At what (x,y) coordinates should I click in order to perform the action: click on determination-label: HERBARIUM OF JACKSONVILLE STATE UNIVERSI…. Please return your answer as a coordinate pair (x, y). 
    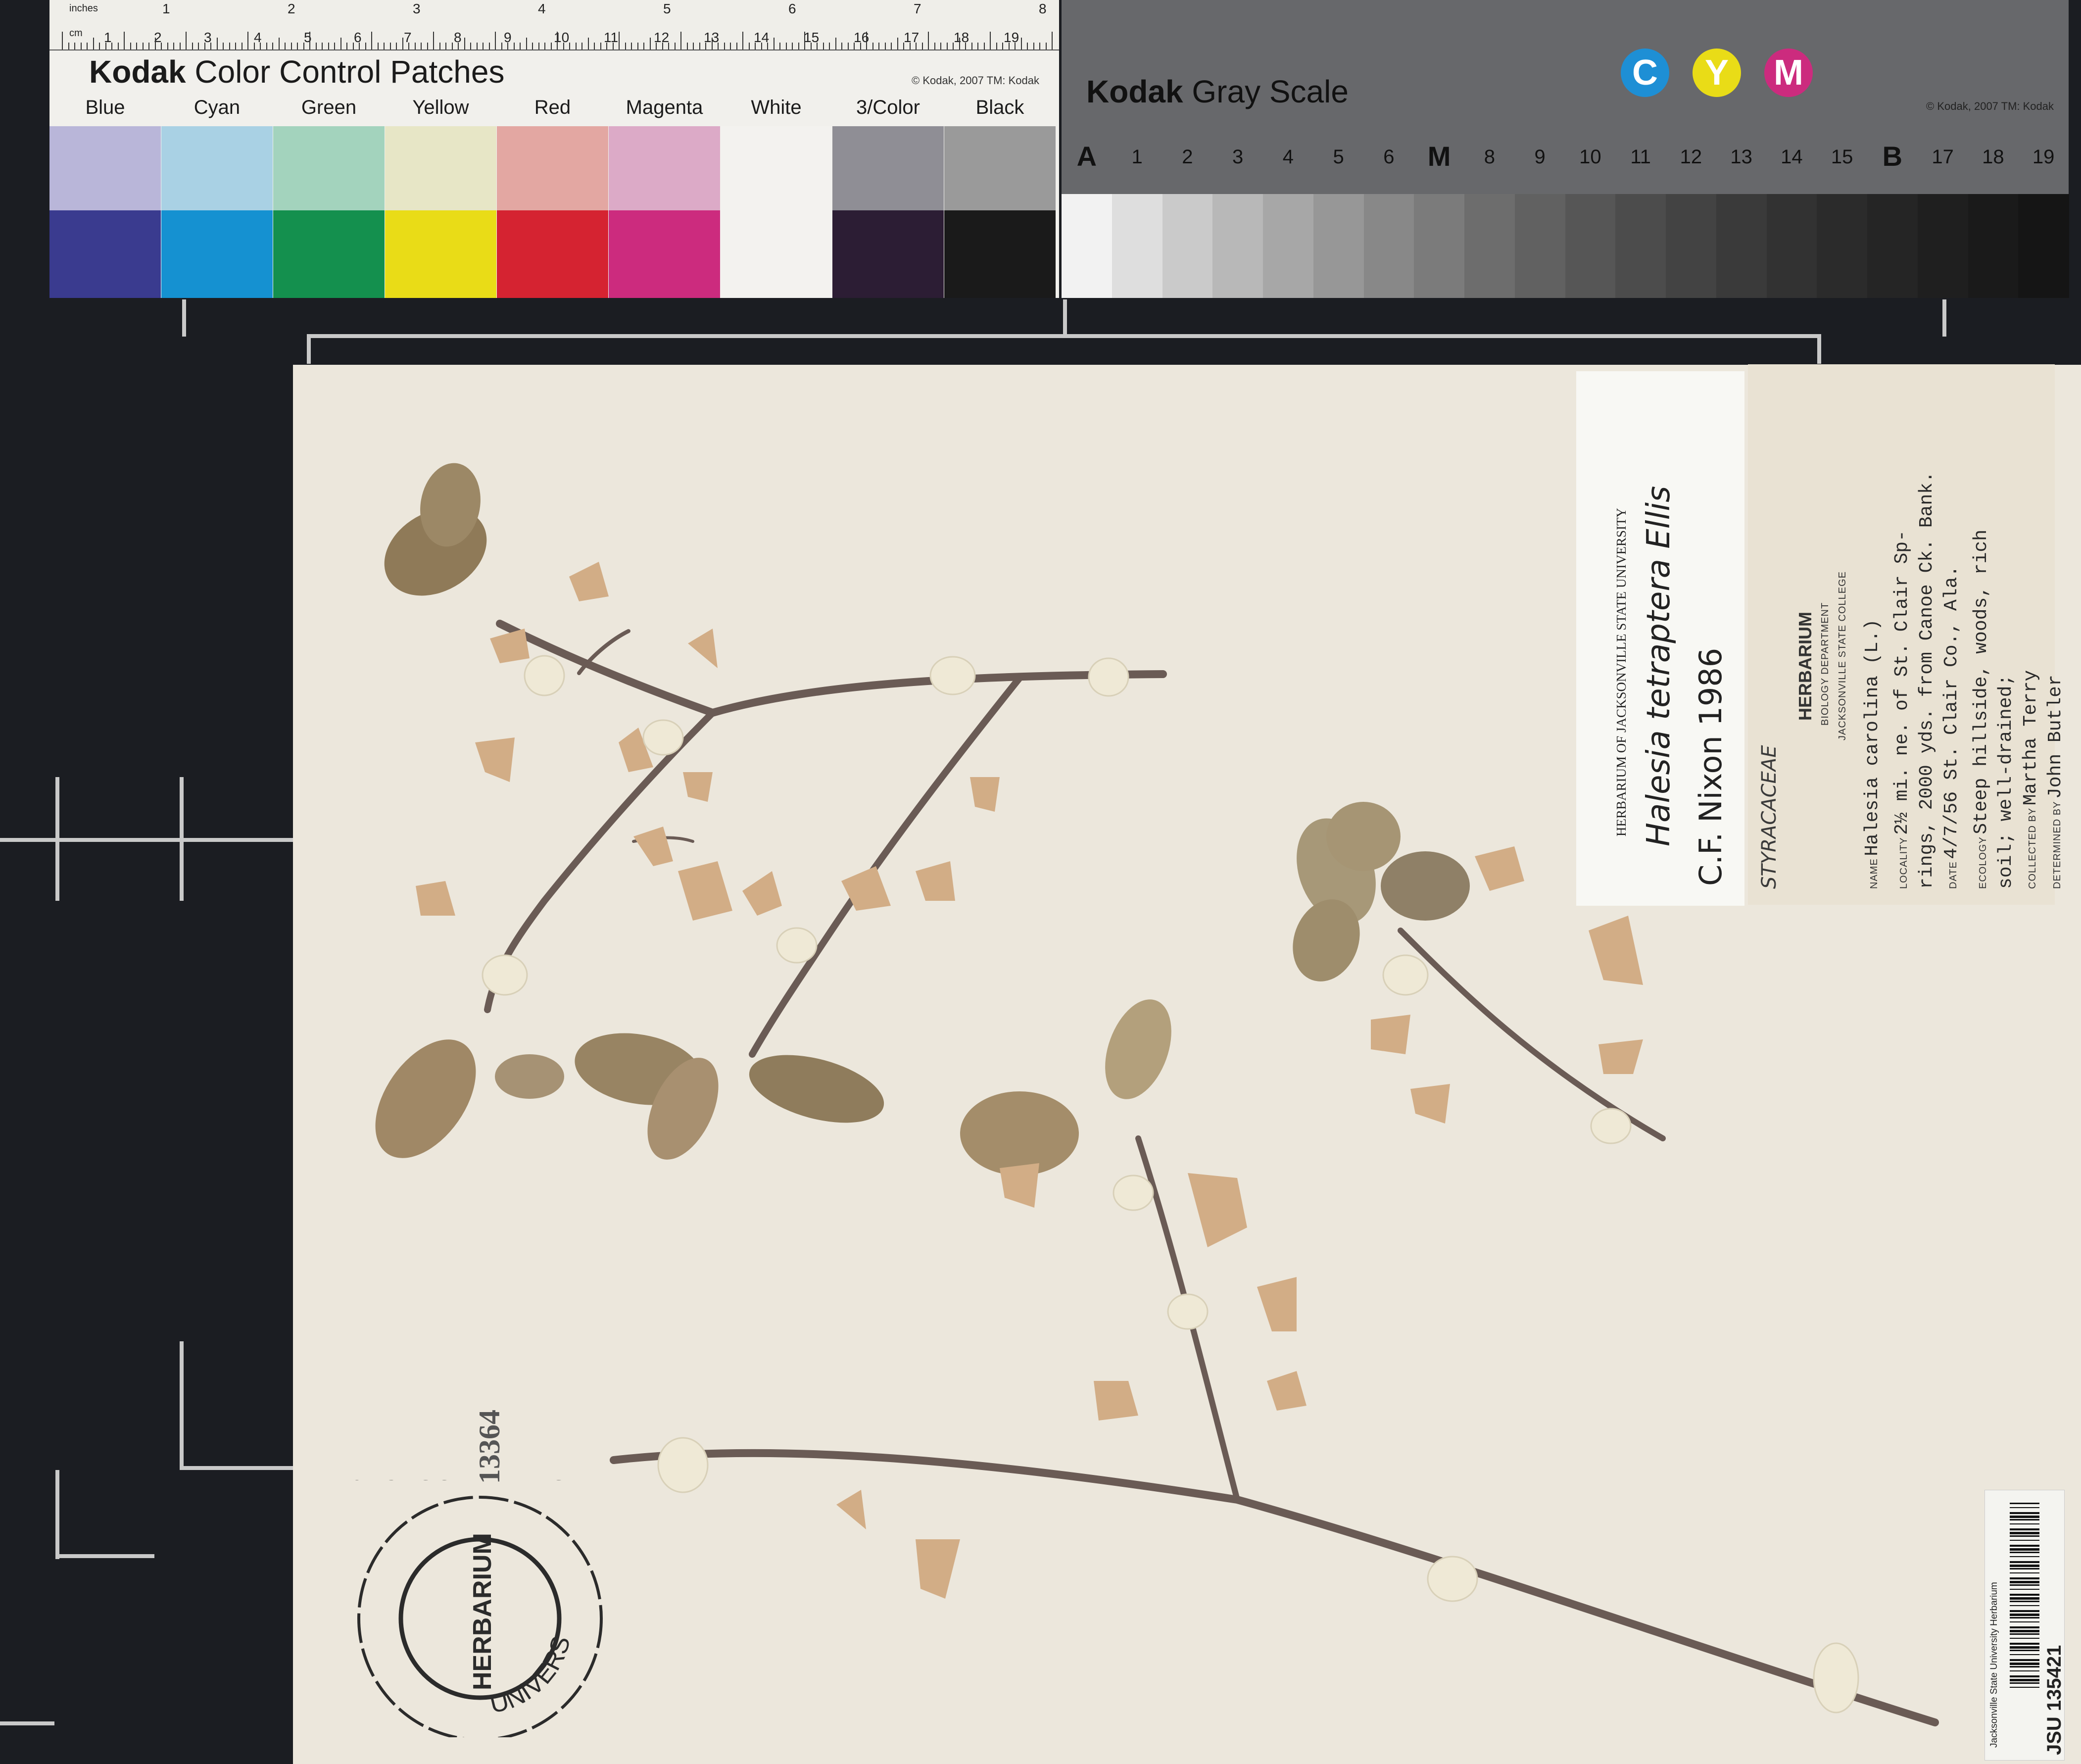
    Looking at the image, I should click on (1660, 638).